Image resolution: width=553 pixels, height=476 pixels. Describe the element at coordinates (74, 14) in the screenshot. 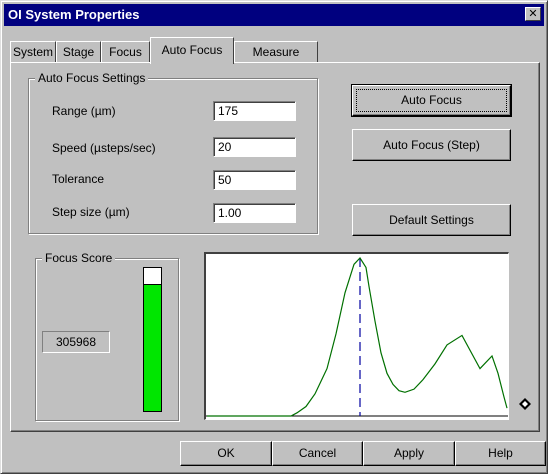

I see `window-title: OI System Properties` at that location.